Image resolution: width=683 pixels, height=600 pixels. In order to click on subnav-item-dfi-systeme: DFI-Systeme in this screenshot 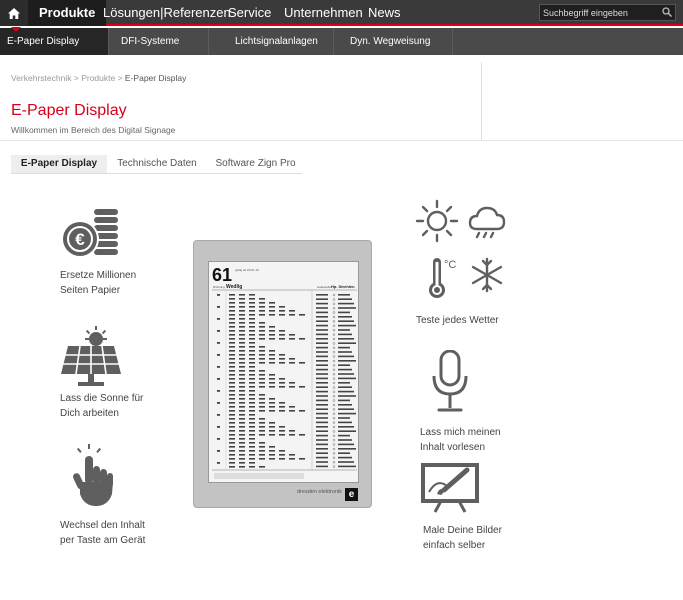, I will do `click(159, 41)`.